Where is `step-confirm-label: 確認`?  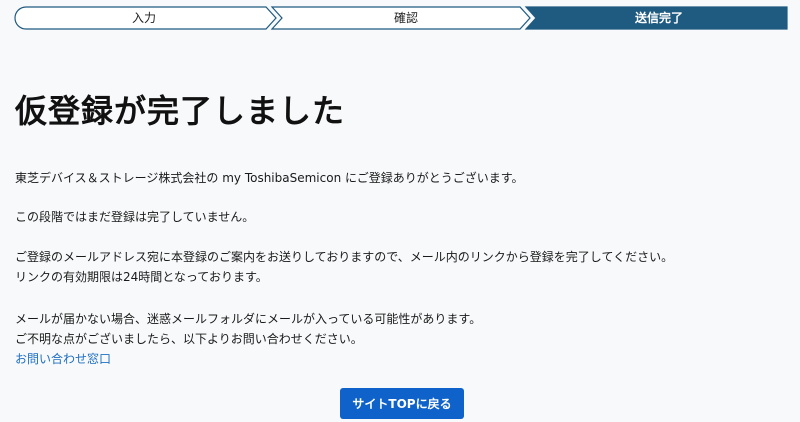
step-confirm-label: 確認 is located at coordinates (405, 18).